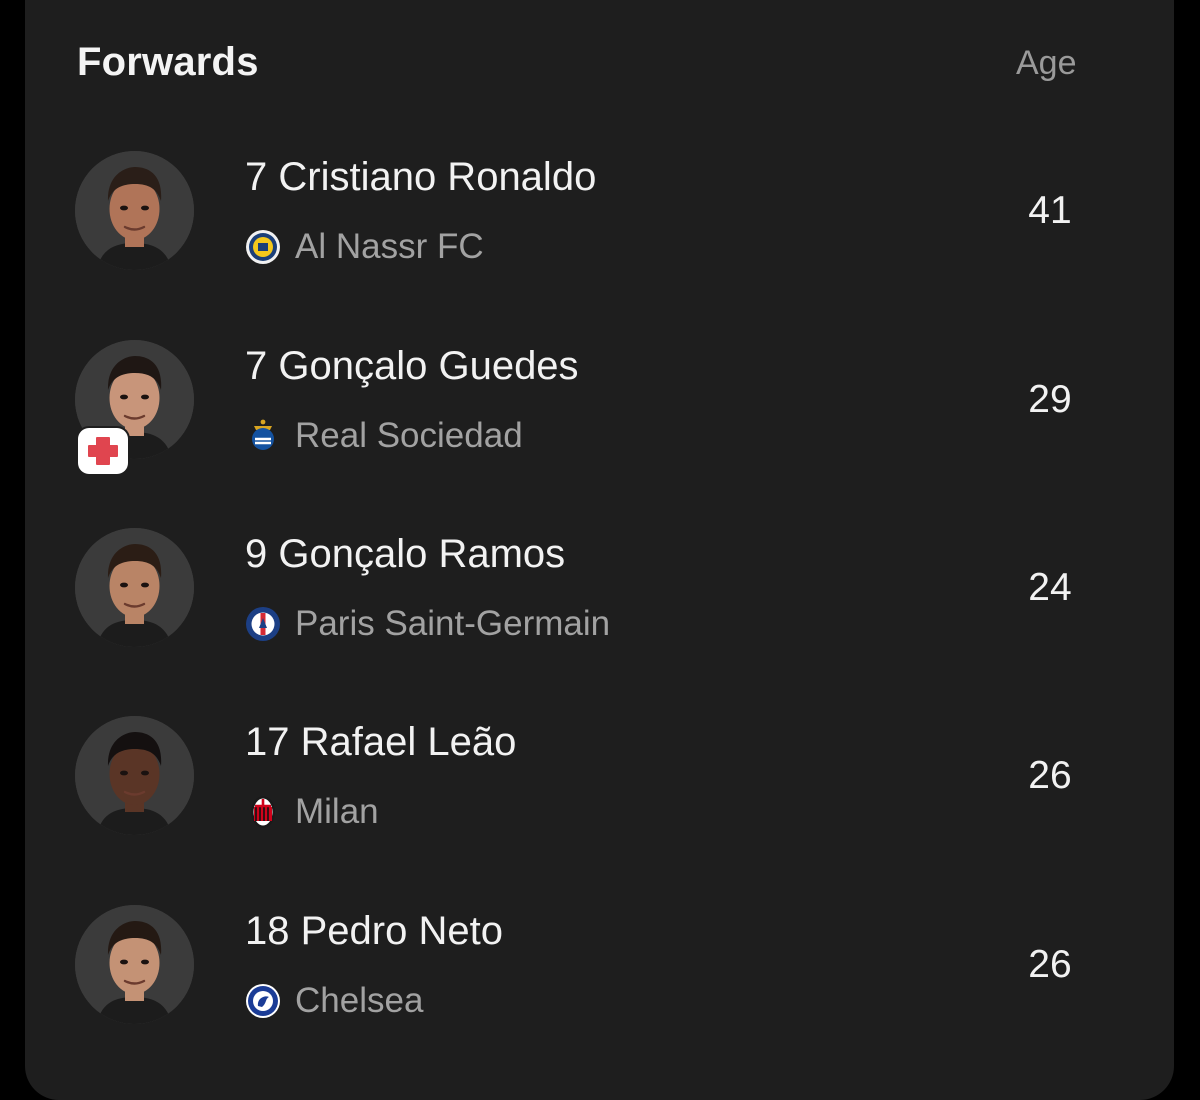  I want to click on club-info: Al Nassr FC, so click(364, 247).